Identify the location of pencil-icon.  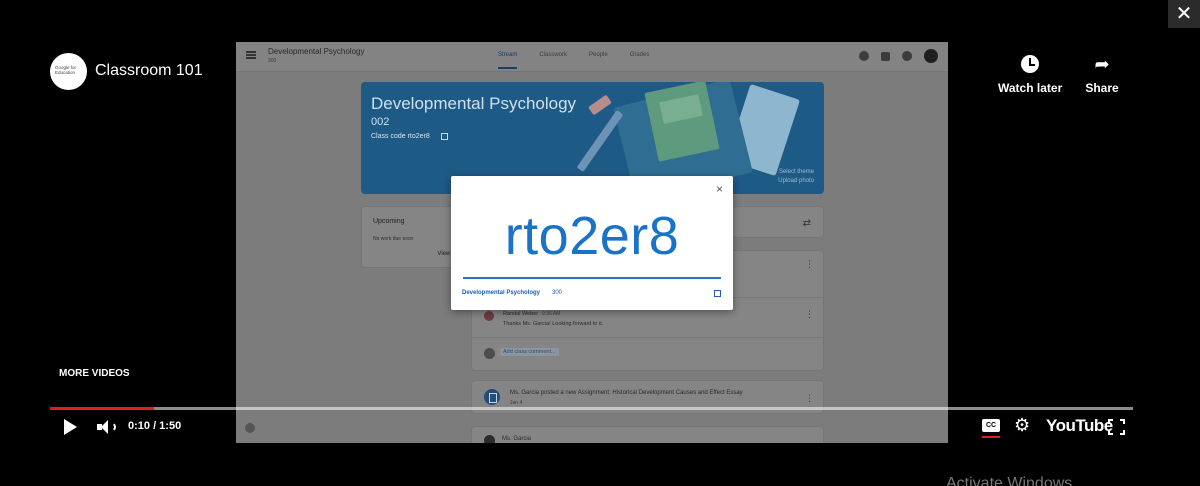
(600, 141).